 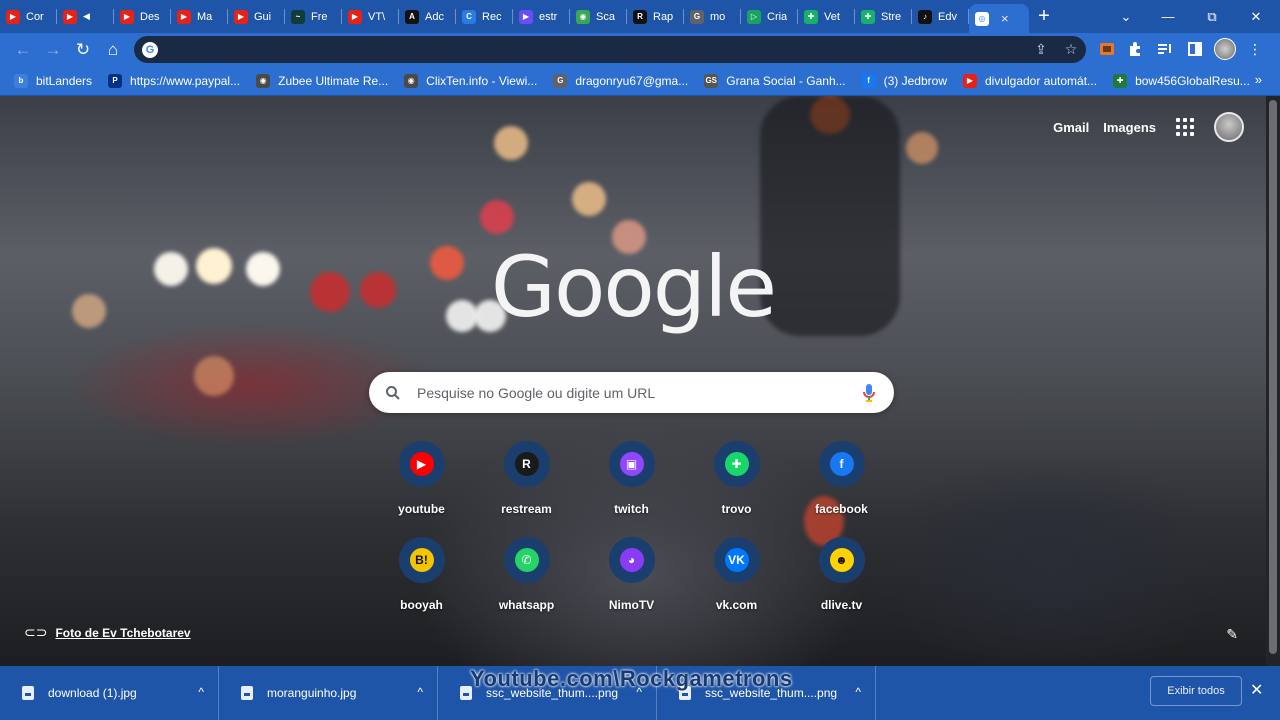 I want to click on nimotv-icon: ◕, so click(x=631, y=560).